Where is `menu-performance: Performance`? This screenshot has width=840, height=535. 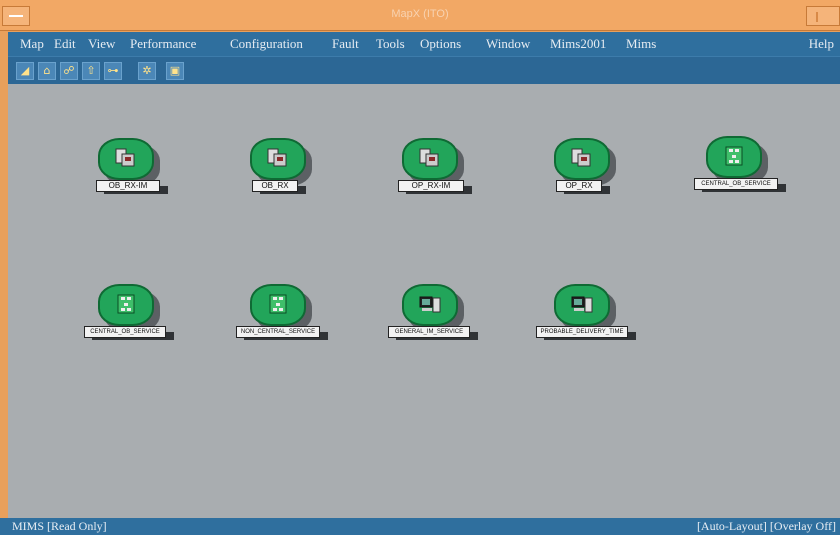 menu-performance: Performance is located at coordinates (163, 44).